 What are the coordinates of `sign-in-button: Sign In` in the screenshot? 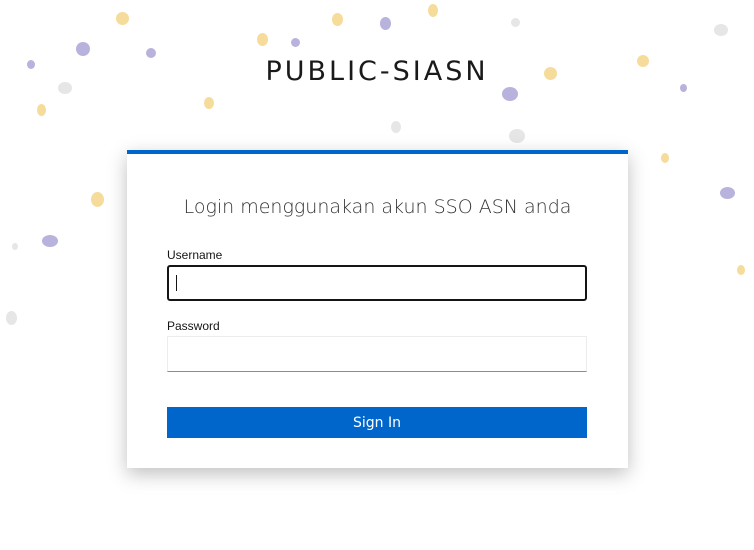 It's located at (377, 422).